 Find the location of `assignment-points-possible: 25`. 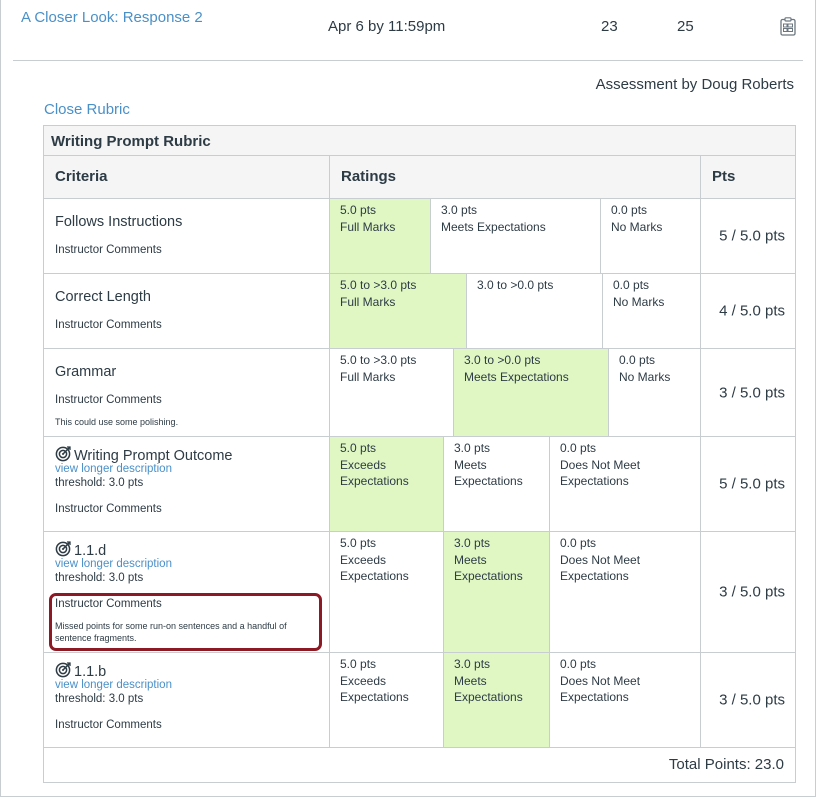

assignment-points-possible: 25 is located at coordinates (685, 26).